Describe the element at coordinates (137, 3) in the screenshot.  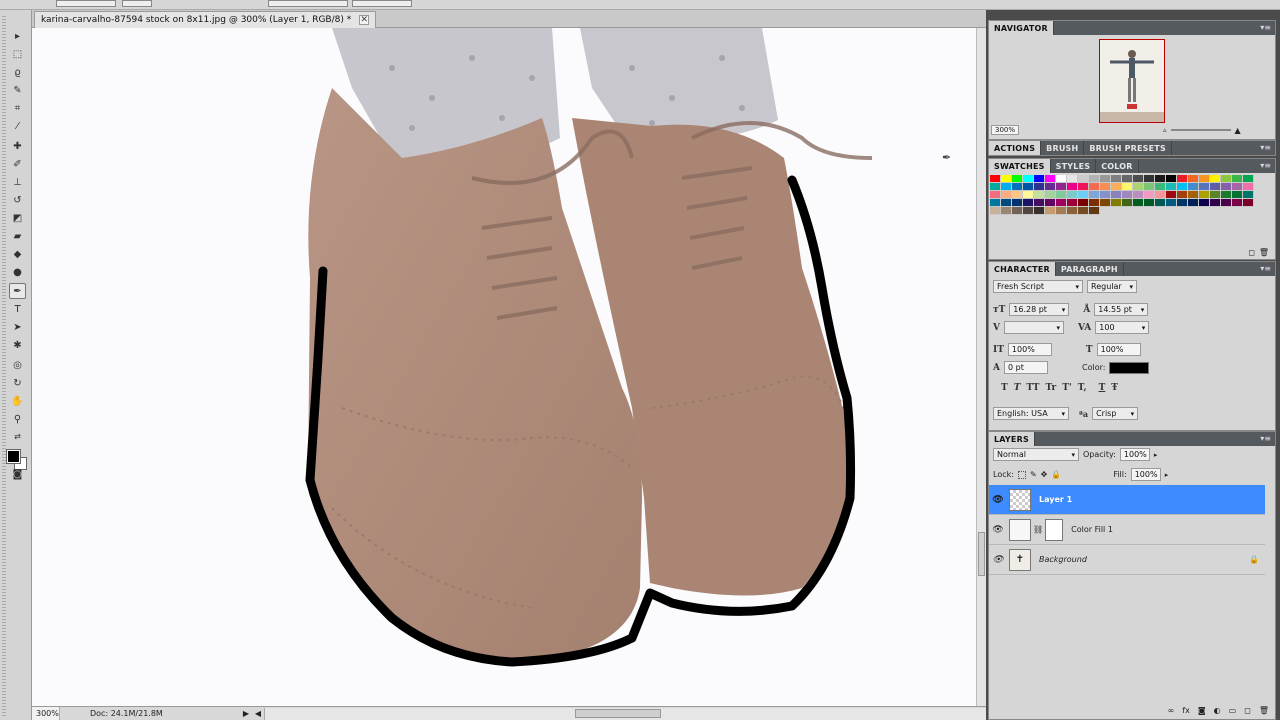
I see `options-mode` at that location.